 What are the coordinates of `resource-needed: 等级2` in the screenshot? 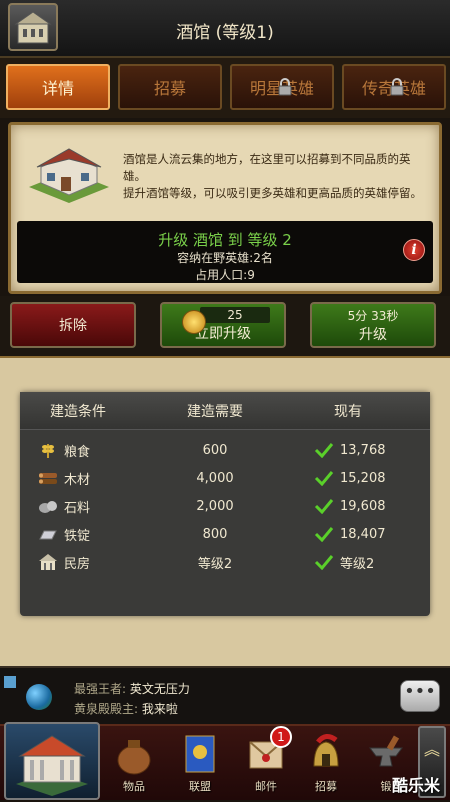 It's located at (215, 564).